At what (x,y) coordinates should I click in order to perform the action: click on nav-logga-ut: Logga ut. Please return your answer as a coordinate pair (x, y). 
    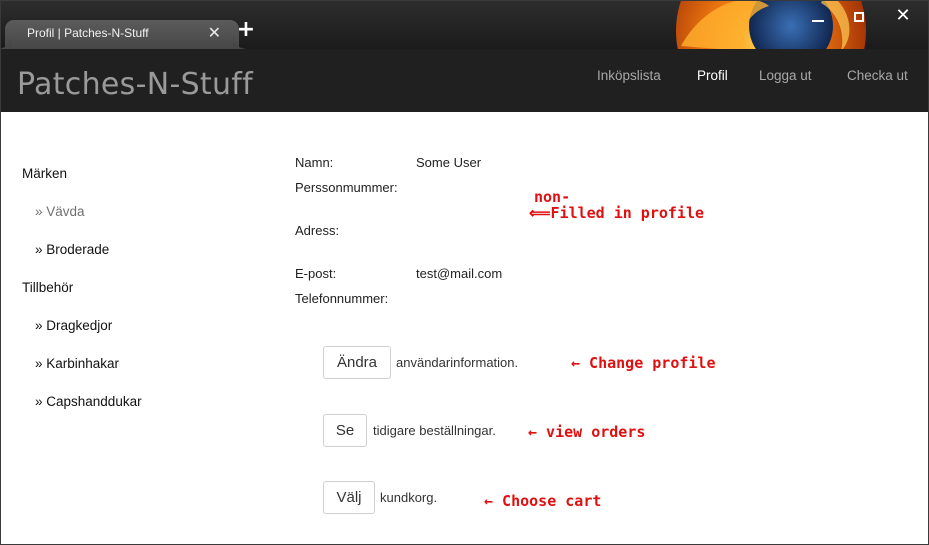
    Looking at the image, I should click on (785, 75).